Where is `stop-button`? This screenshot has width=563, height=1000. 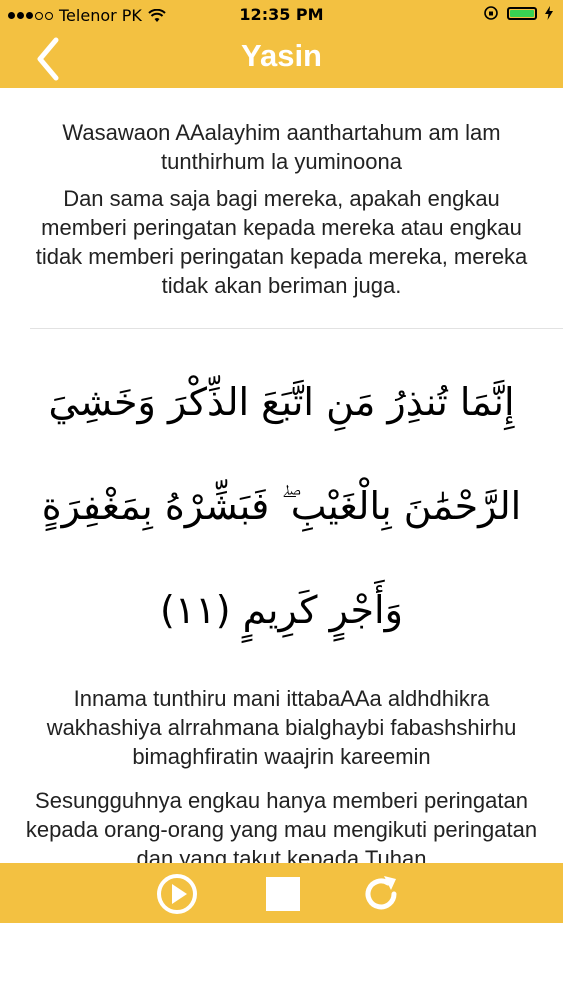 stop-button is located at coordinates (283, 894).